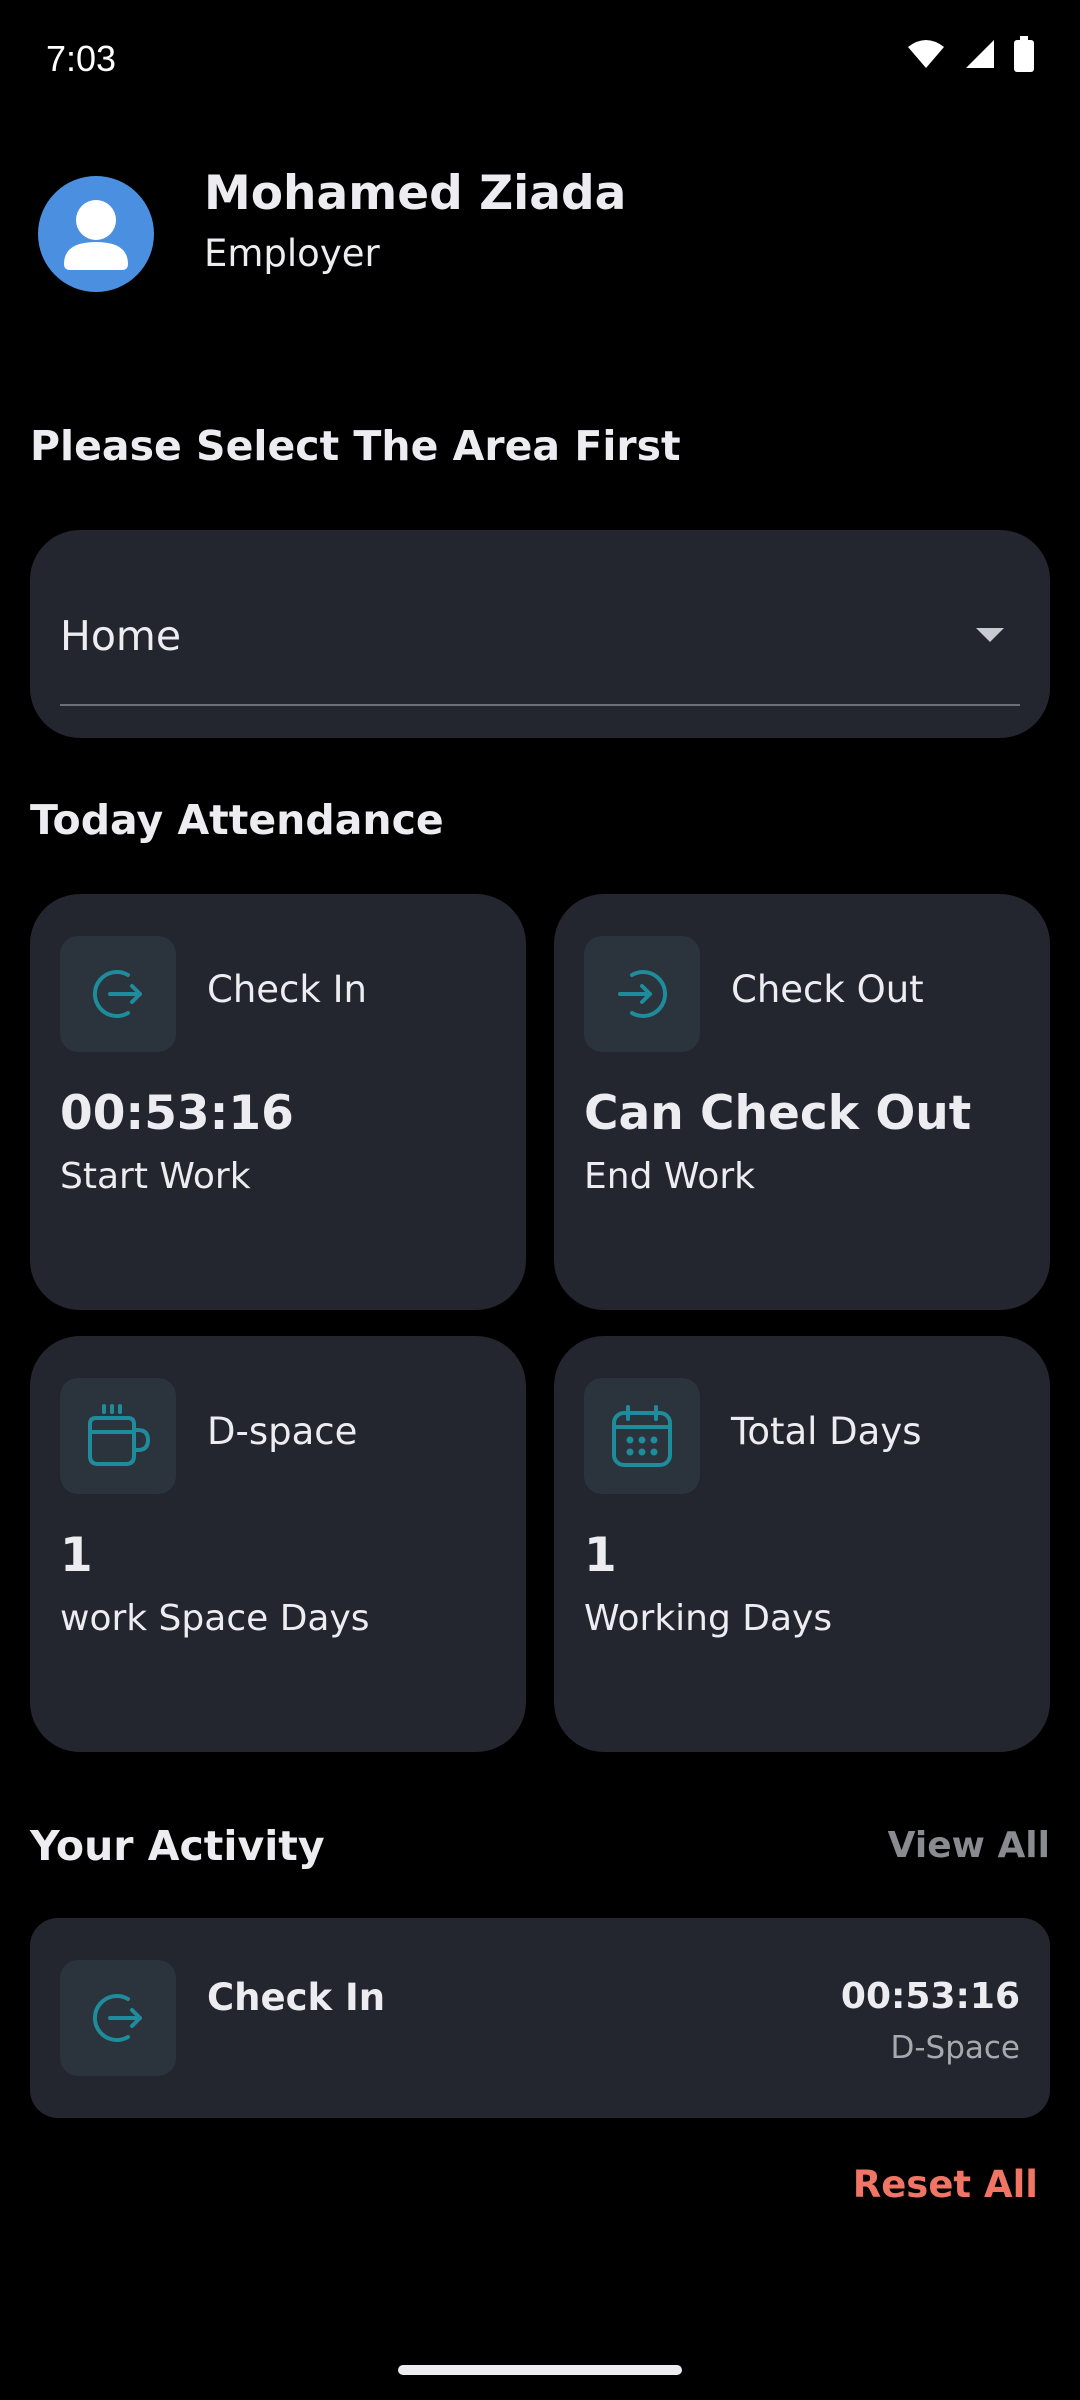  Describe the element at coordinates (177, 1846) in the screenshot. I see `activity-section-title: Your Activity` at that location.